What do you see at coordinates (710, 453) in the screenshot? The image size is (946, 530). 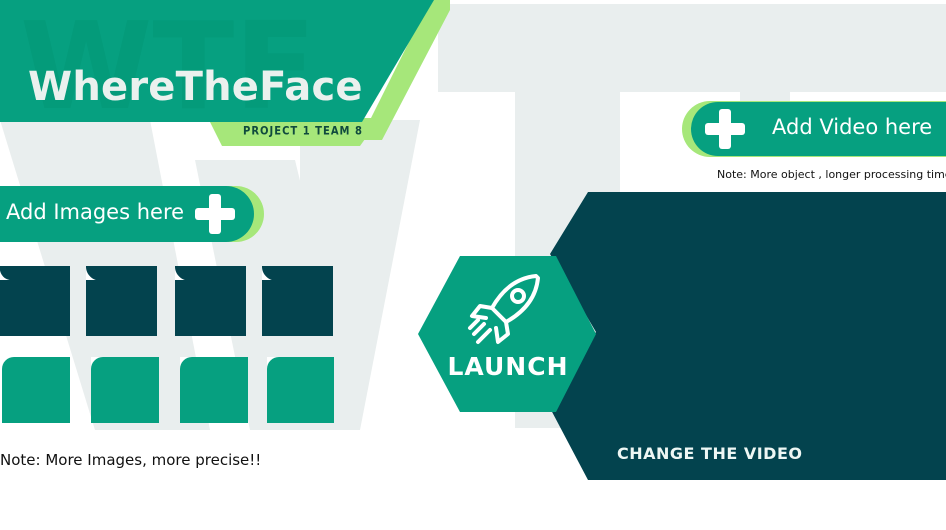 I see `change-video-label: CHANGE THE VIDEO` at bounding box center [710, 453].